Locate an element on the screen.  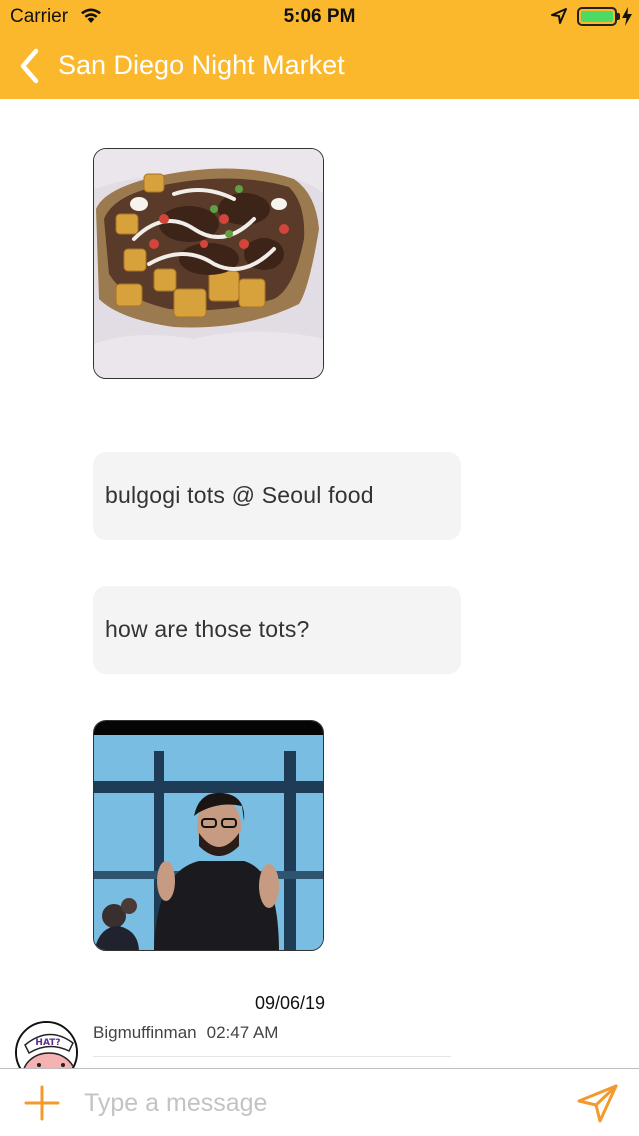
chevron-left-icon is located at coordinates (31, 66).